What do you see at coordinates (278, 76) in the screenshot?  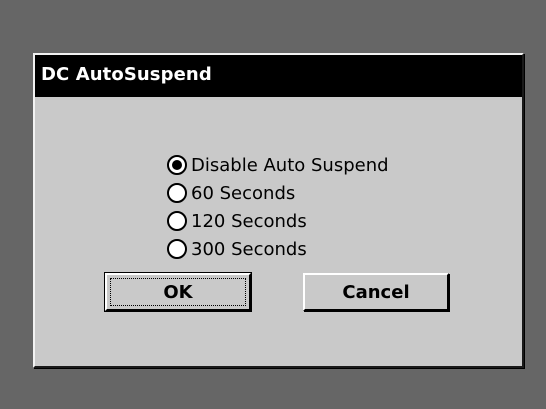 I see `dialog-titlebar: DC AutoSuspend` at bounding box center [278, 76].